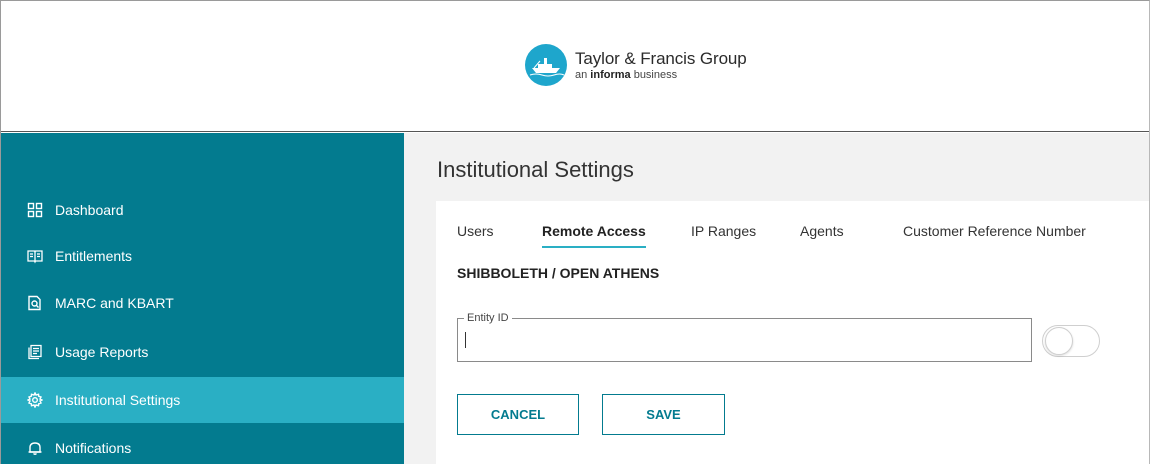 The height and width of the screenshot is (464, 1150). I want to click on file-search-icon, so click(35, 303).